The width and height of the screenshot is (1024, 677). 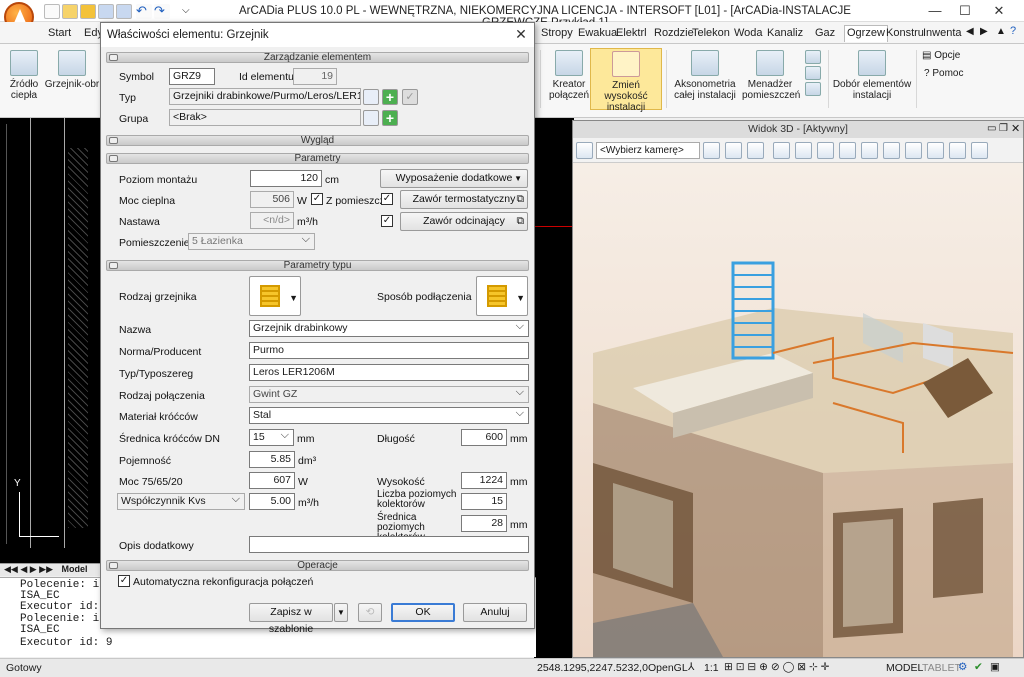 I want to click on norma-input: Purmo, so click(x=389, y=350).